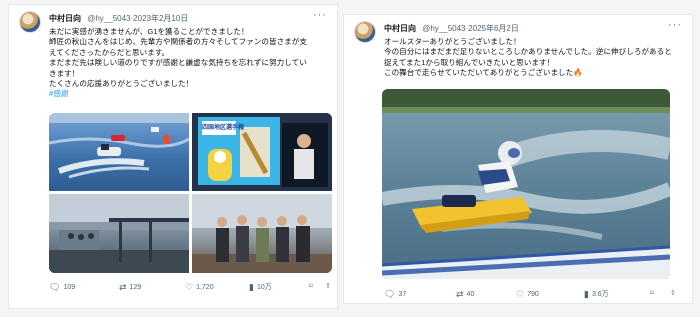 This screenshot has height=317, width=700. I want to click on text-line: きます！, so click(64, 73).